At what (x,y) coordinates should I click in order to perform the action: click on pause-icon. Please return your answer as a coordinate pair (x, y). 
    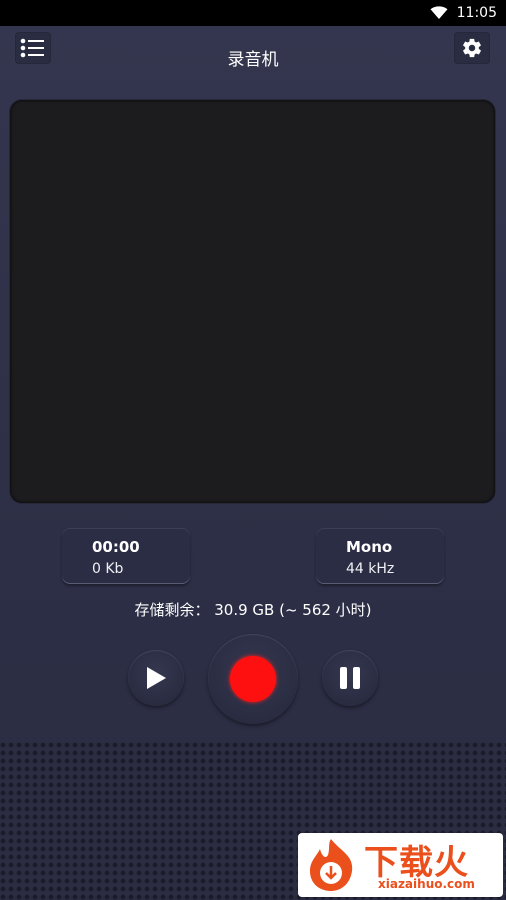
    Looking at the image, I should click on (350, 678).